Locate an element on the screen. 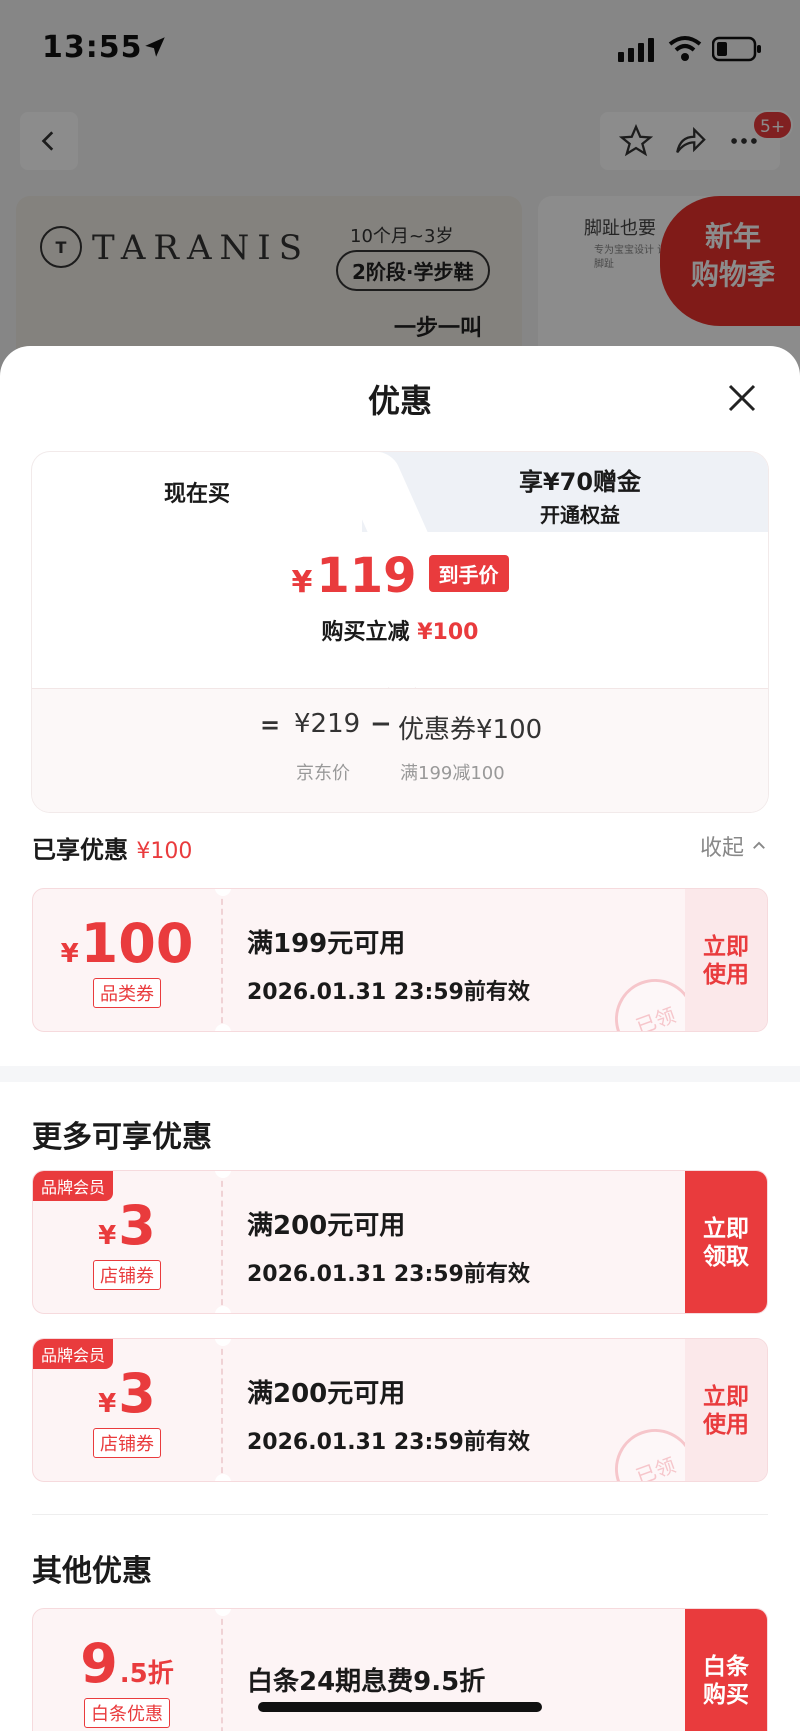  baitiao-buy-button: 白条 购买 is located at coordinates (726, 1670).